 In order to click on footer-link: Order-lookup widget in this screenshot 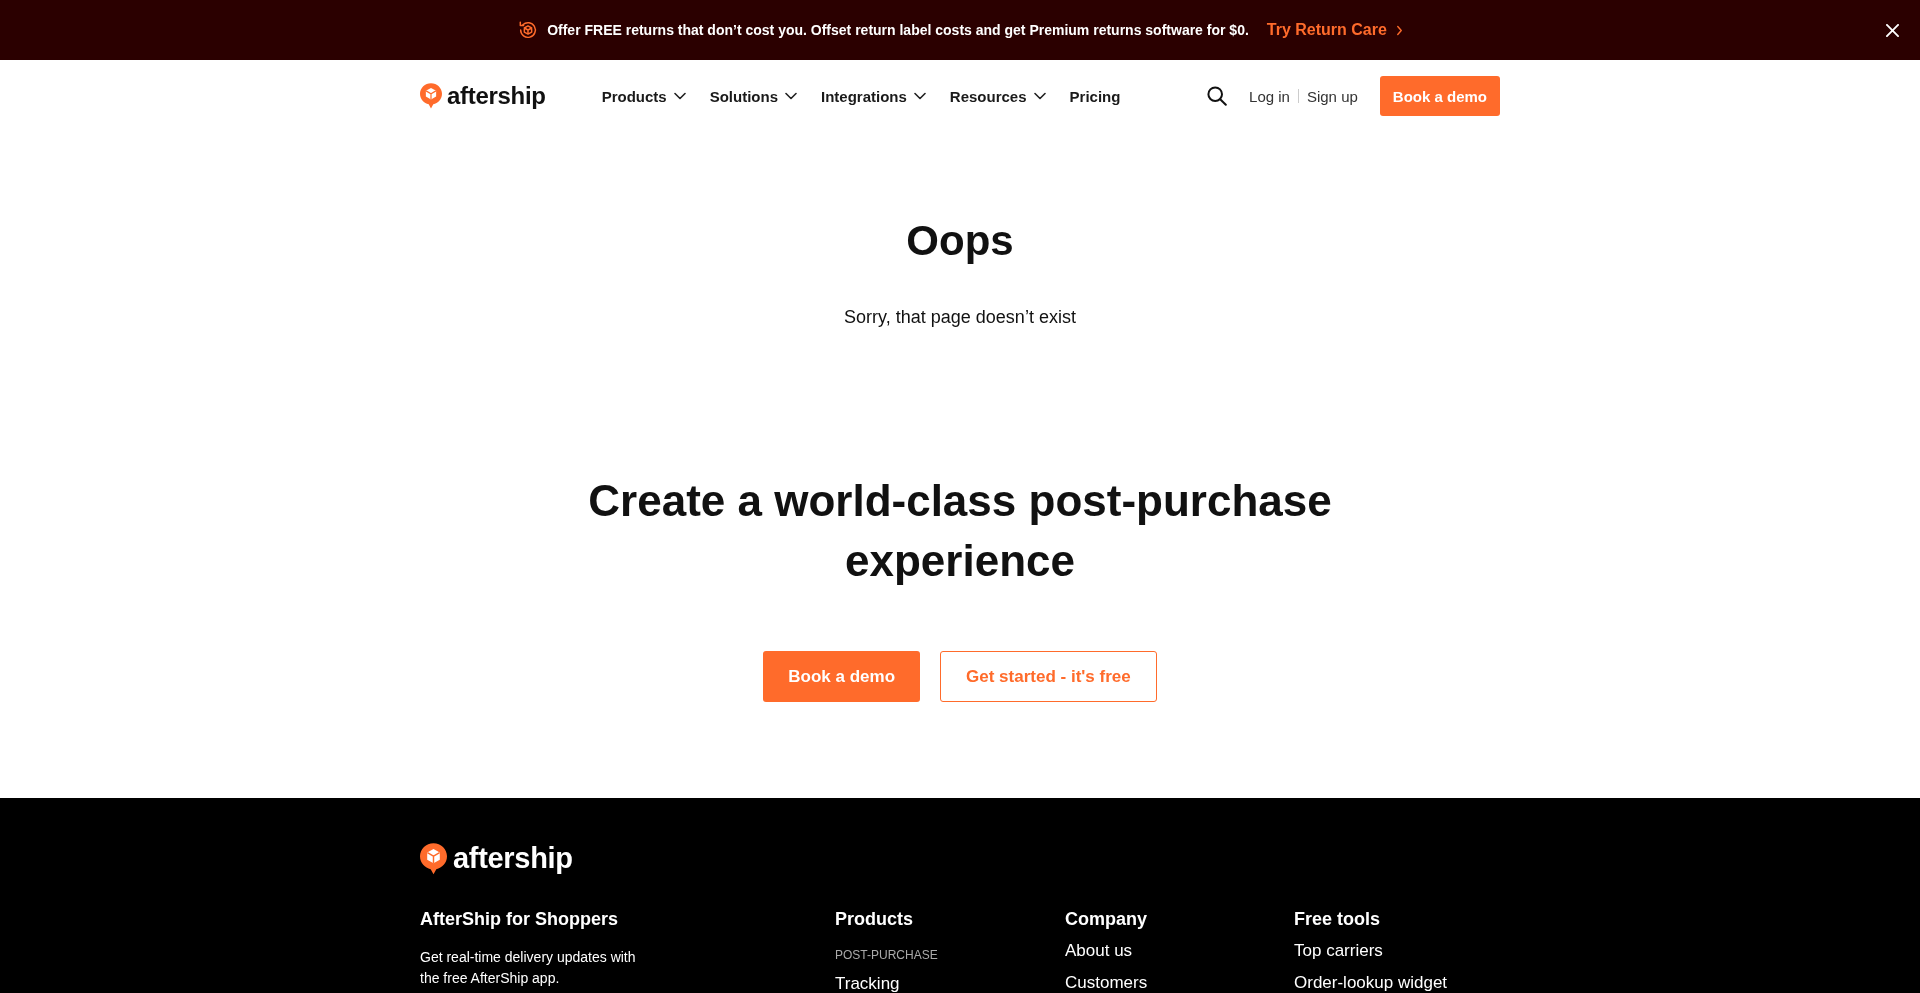, I will do `click(1371, 982)`.